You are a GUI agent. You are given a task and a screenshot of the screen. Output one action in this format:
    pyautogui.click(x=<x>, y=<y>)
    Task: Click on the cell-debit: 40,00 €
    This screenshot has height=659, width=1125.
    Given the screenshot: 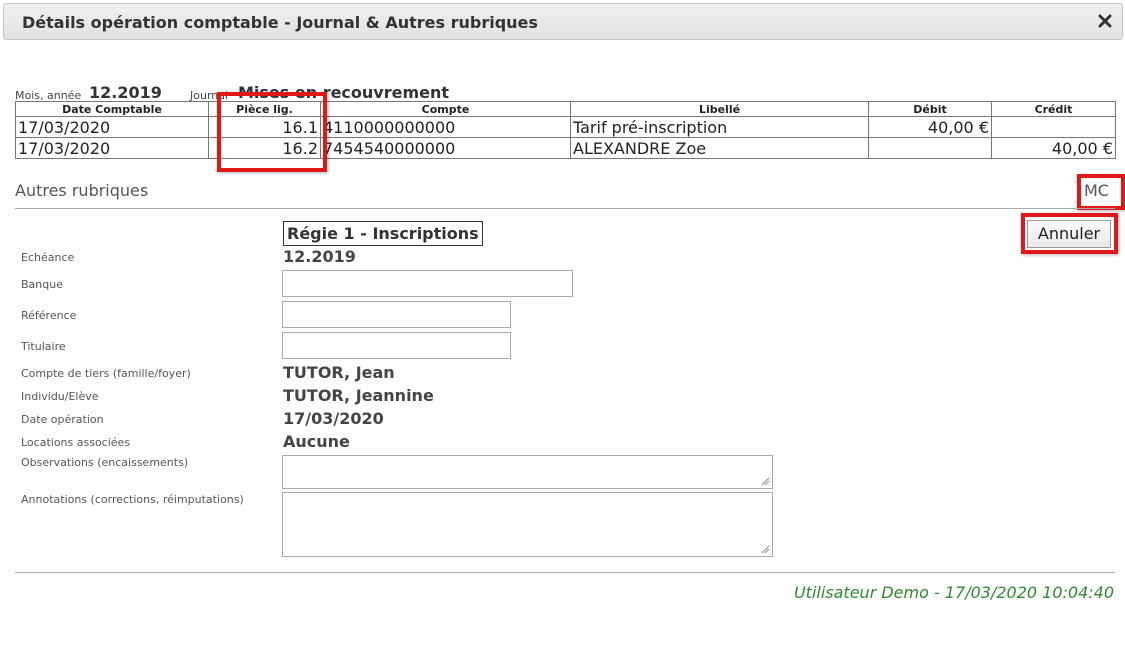 What is the action you would take?
    pyautogui.click(x=930, y=127)
    